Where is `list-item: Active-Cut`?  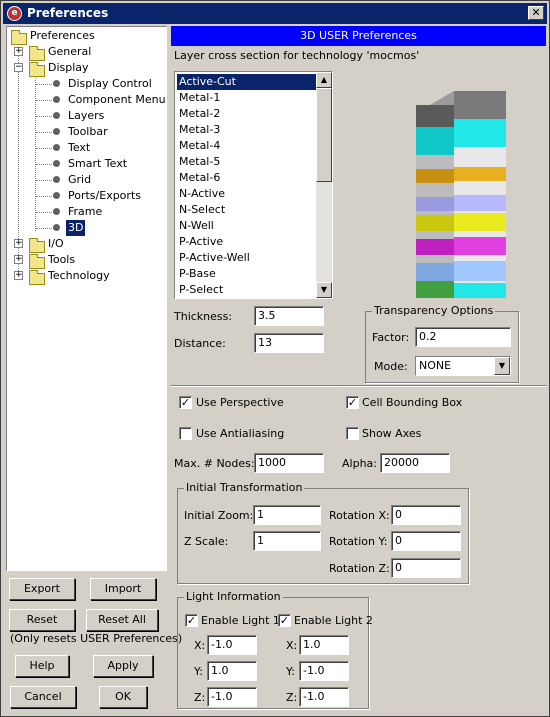 list-item: Active-Cut is located at coordinates (247, 82).